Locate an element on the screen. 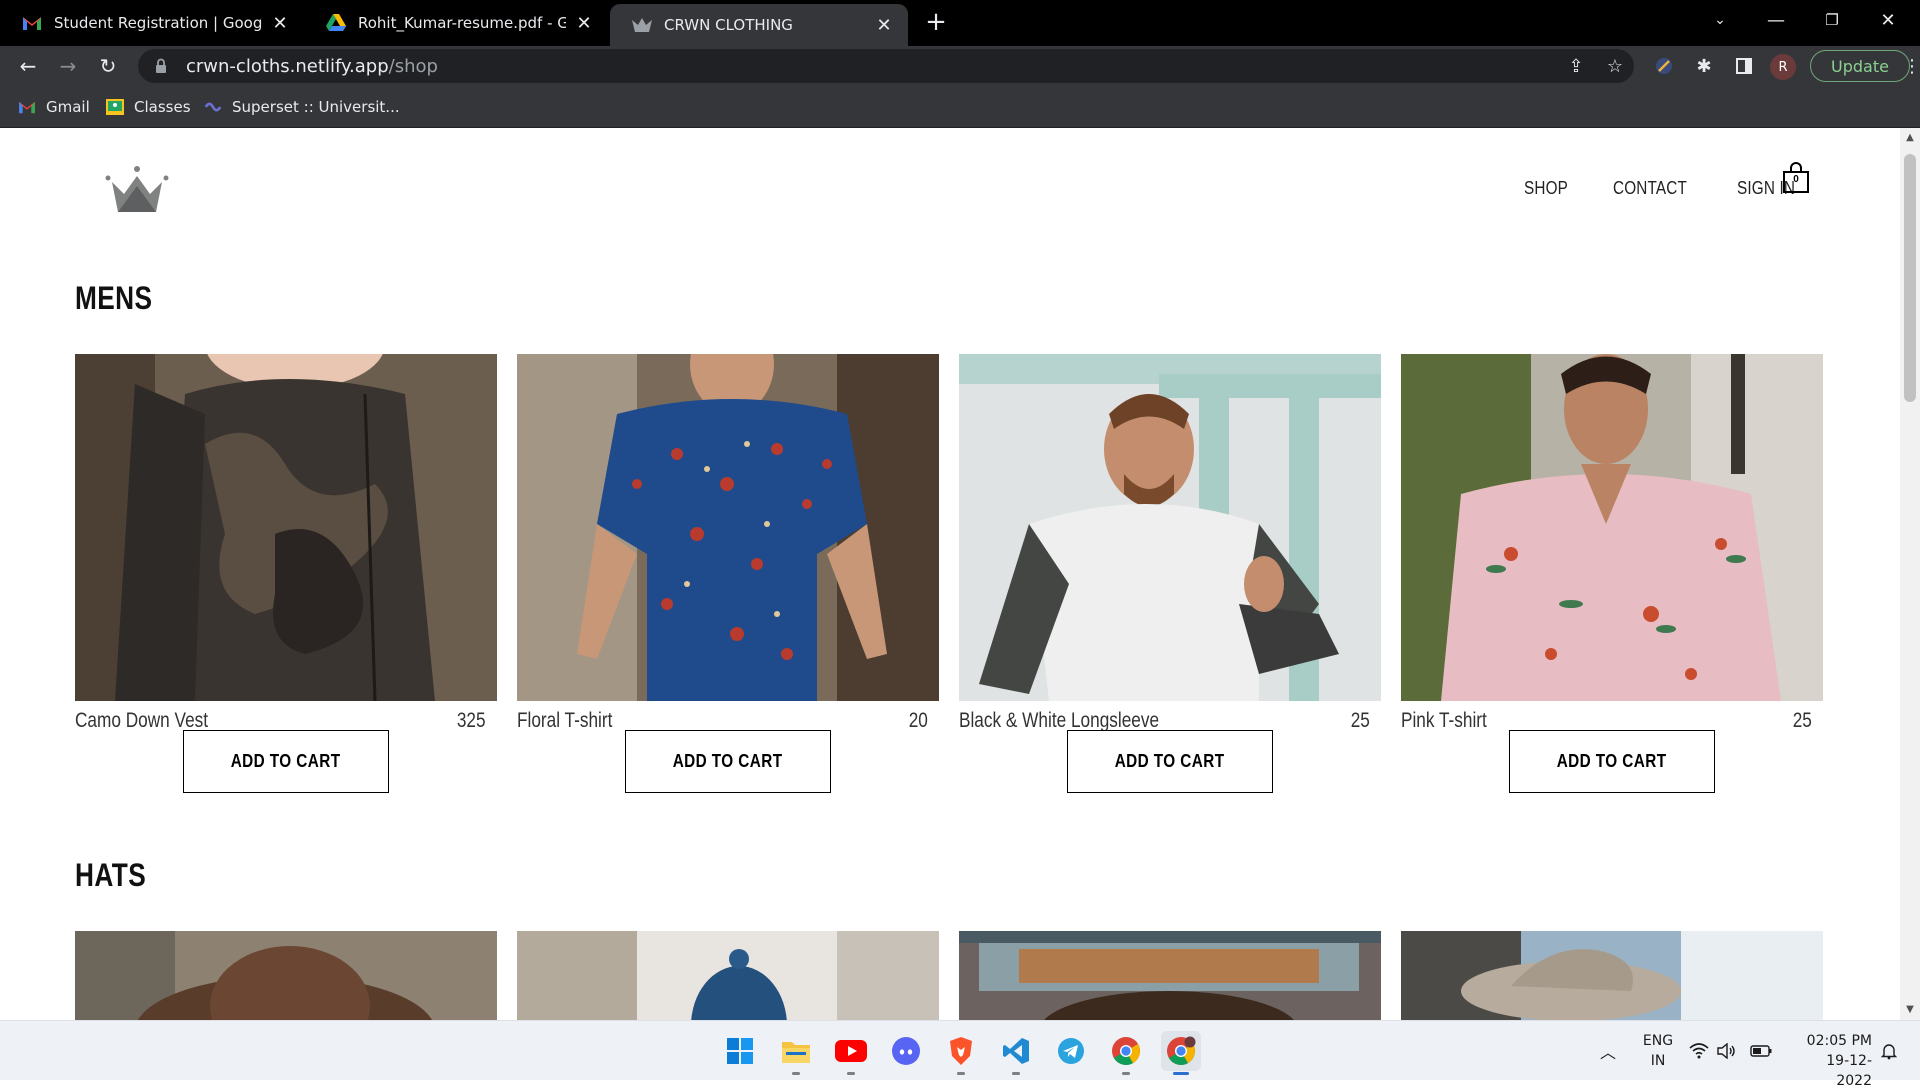 Image resolution: width=1920 pixels, height=1091 pixels. product-card: Floral T-shirt 20 ADD TO CART is located at coordinates (728, 573).